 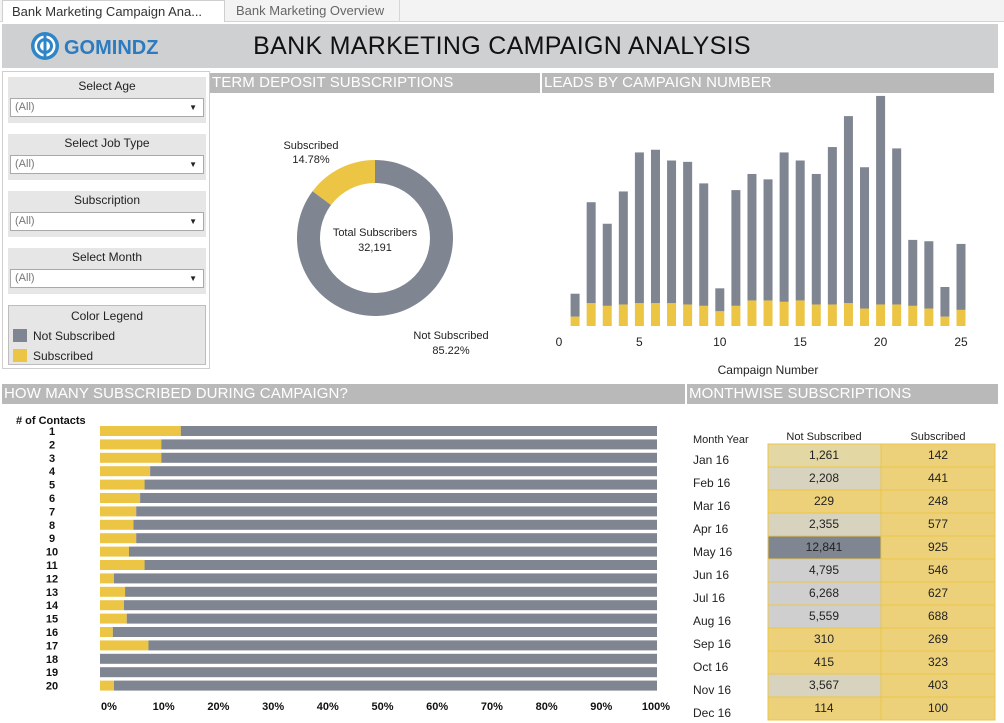 I want to click on monthwise-header-month: Month Year, so click(x=721, y=440).